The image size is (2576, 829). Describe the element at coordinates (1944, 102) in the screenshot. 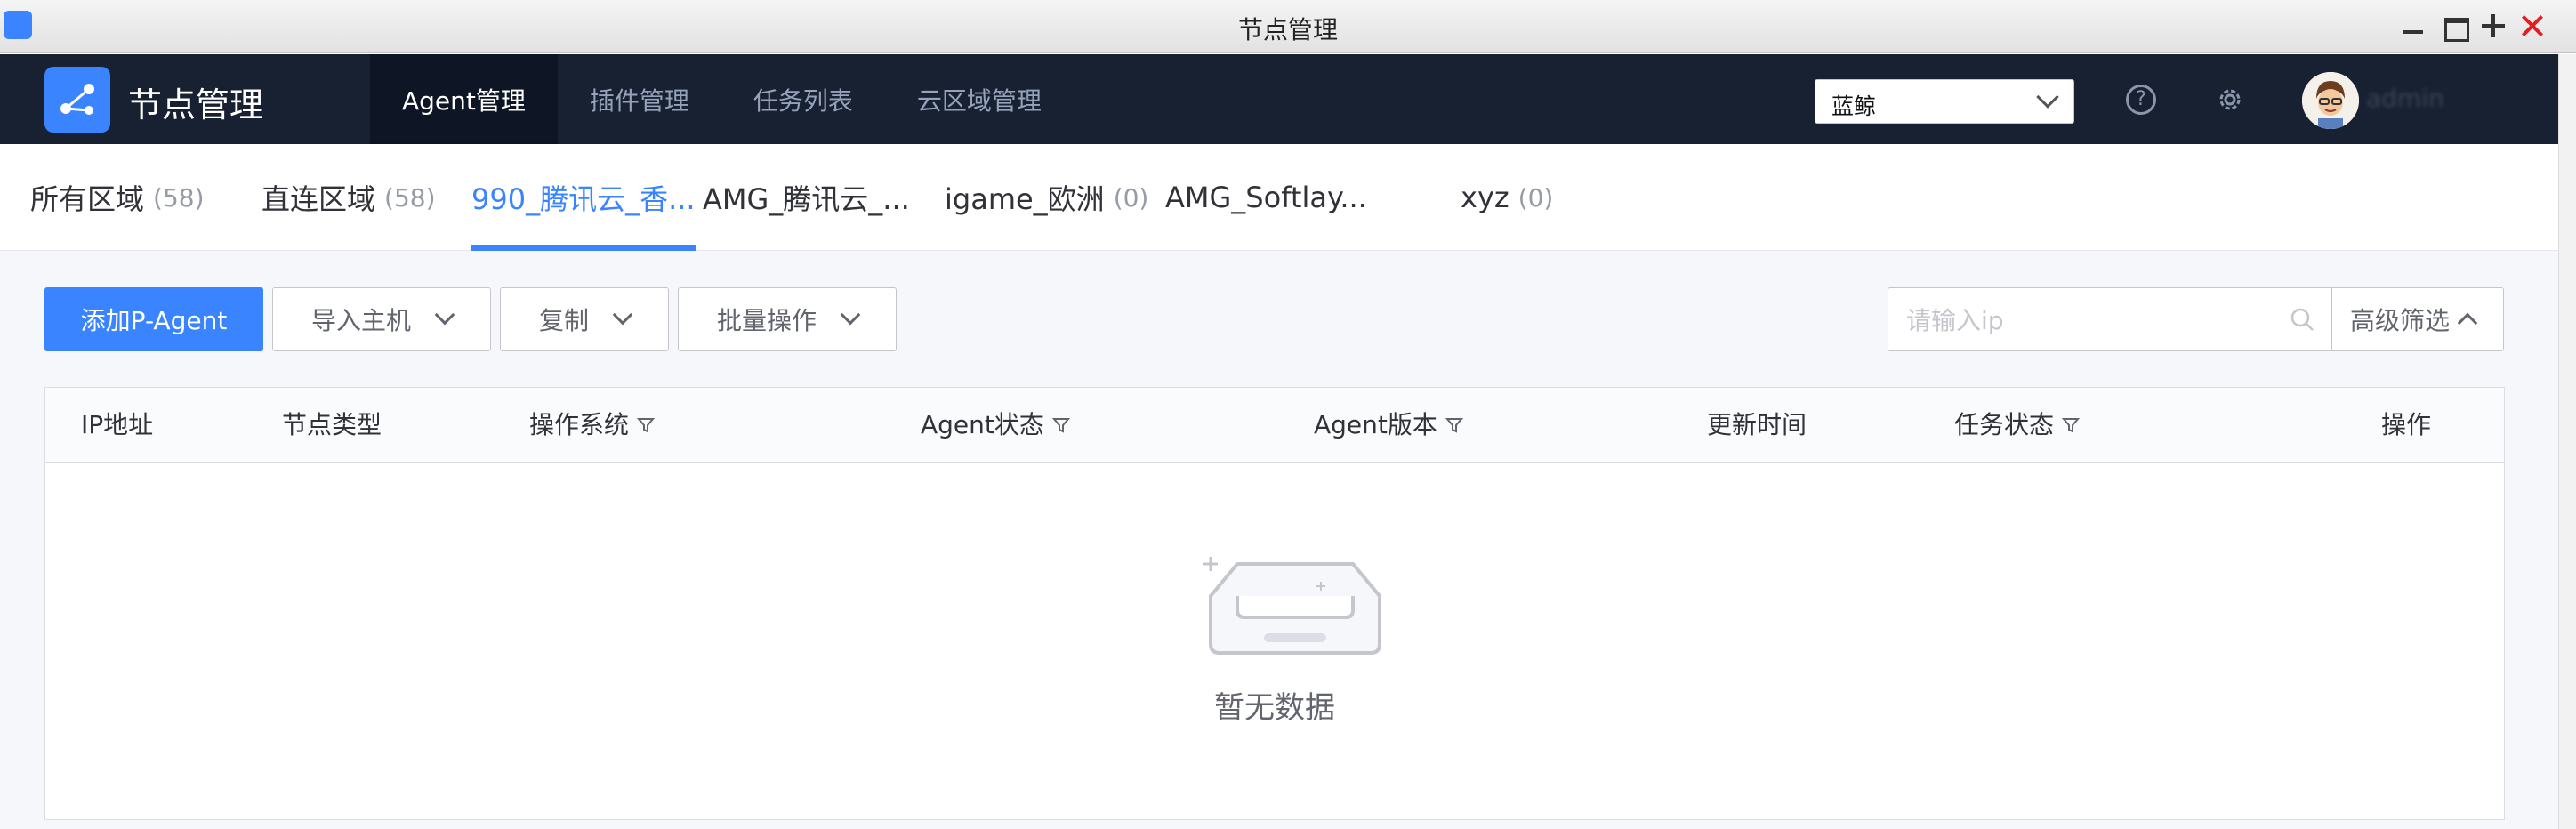

I see `business-select: 蓝鲸` at that location.